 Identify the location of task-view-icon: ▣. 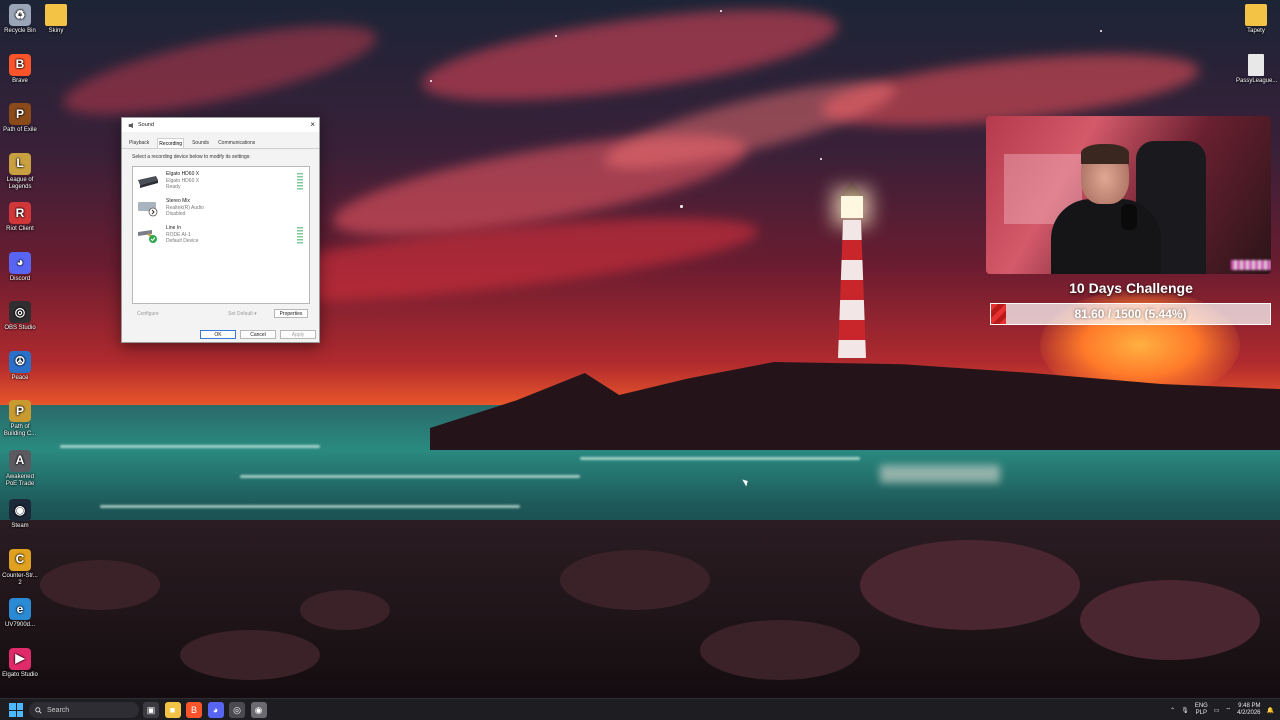
(151, 710).